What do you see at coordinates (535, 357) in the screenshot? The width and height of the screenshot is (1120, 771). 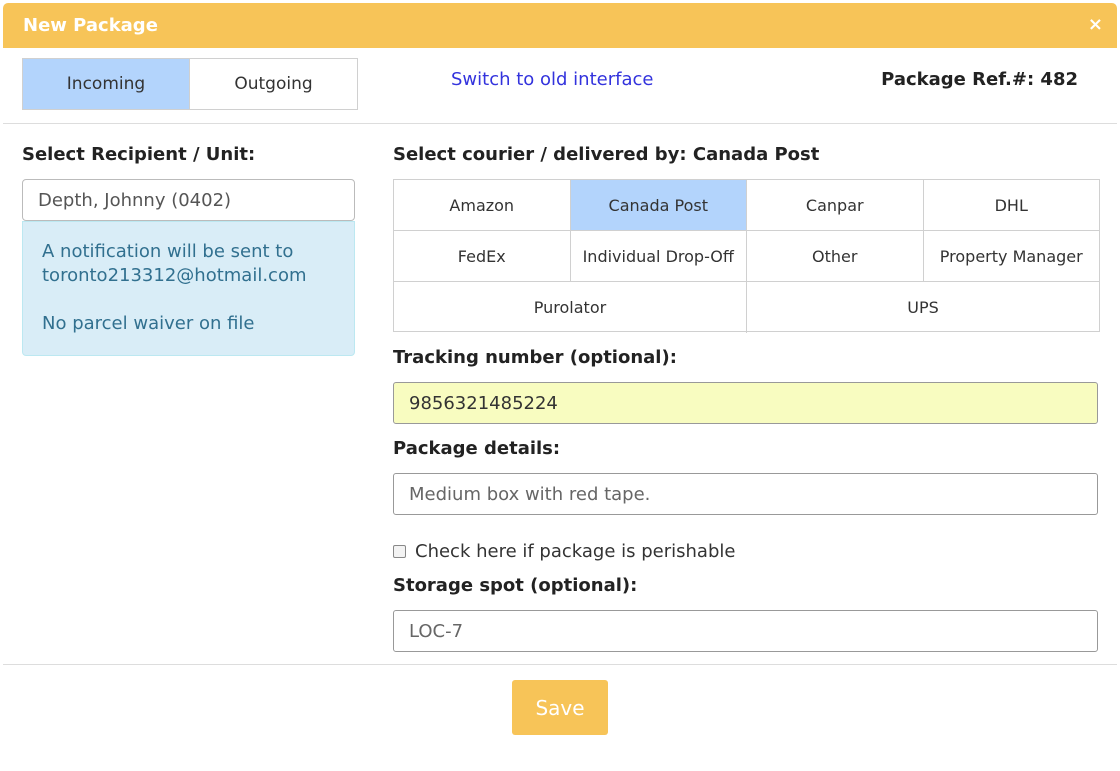 I see `tracking-label: Tracking number (optional):` at bounding box center [535, 357].